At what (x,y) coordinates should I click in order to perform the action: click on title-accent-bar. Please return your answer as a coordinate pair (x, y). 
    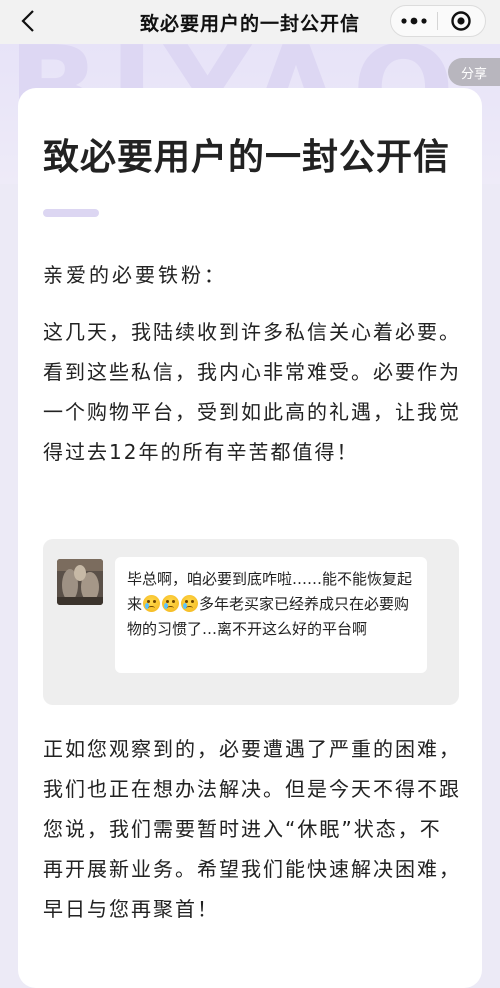
    Looking at the image, I should click on (71, 213).